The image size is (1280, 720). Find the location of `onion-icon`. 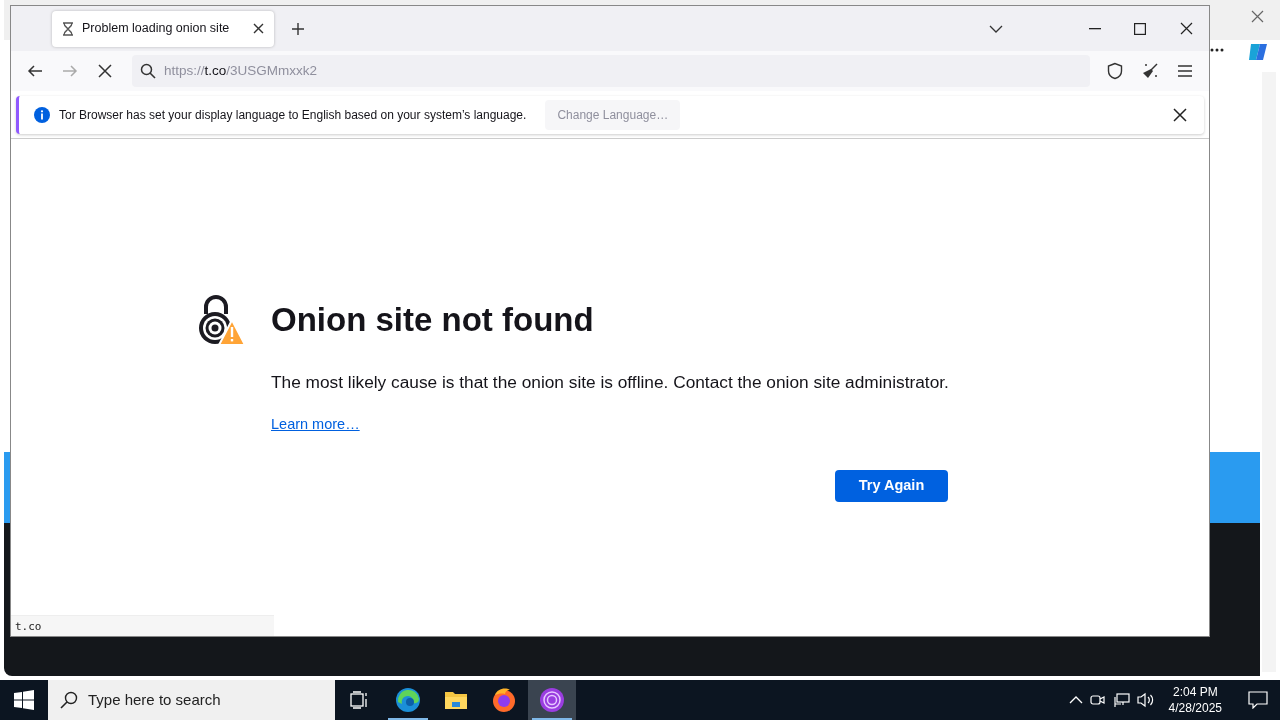

onion-icon is located at coordinates (552, 700).